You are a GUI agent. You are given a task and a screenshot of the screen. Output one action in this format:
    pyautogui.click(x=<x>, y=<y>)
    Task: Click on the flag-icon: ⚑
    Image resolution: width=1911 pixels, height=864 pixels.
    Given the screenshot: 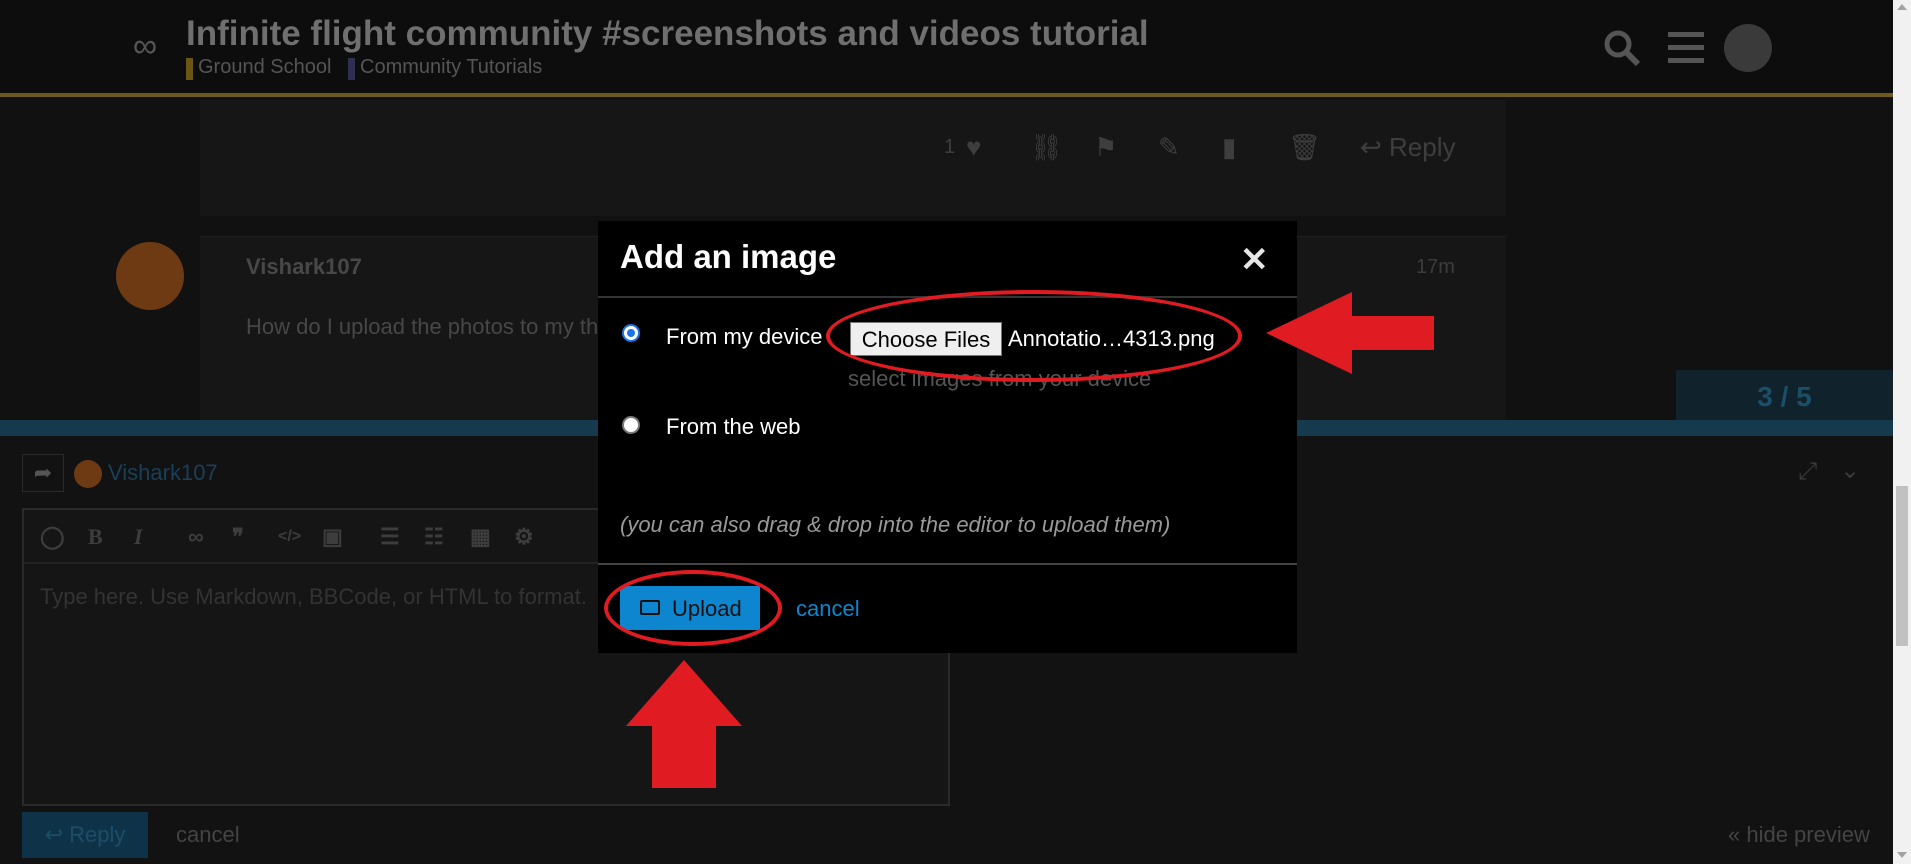 What is the action you would take?
    pyautogui.click(x=1105, y=147)
    